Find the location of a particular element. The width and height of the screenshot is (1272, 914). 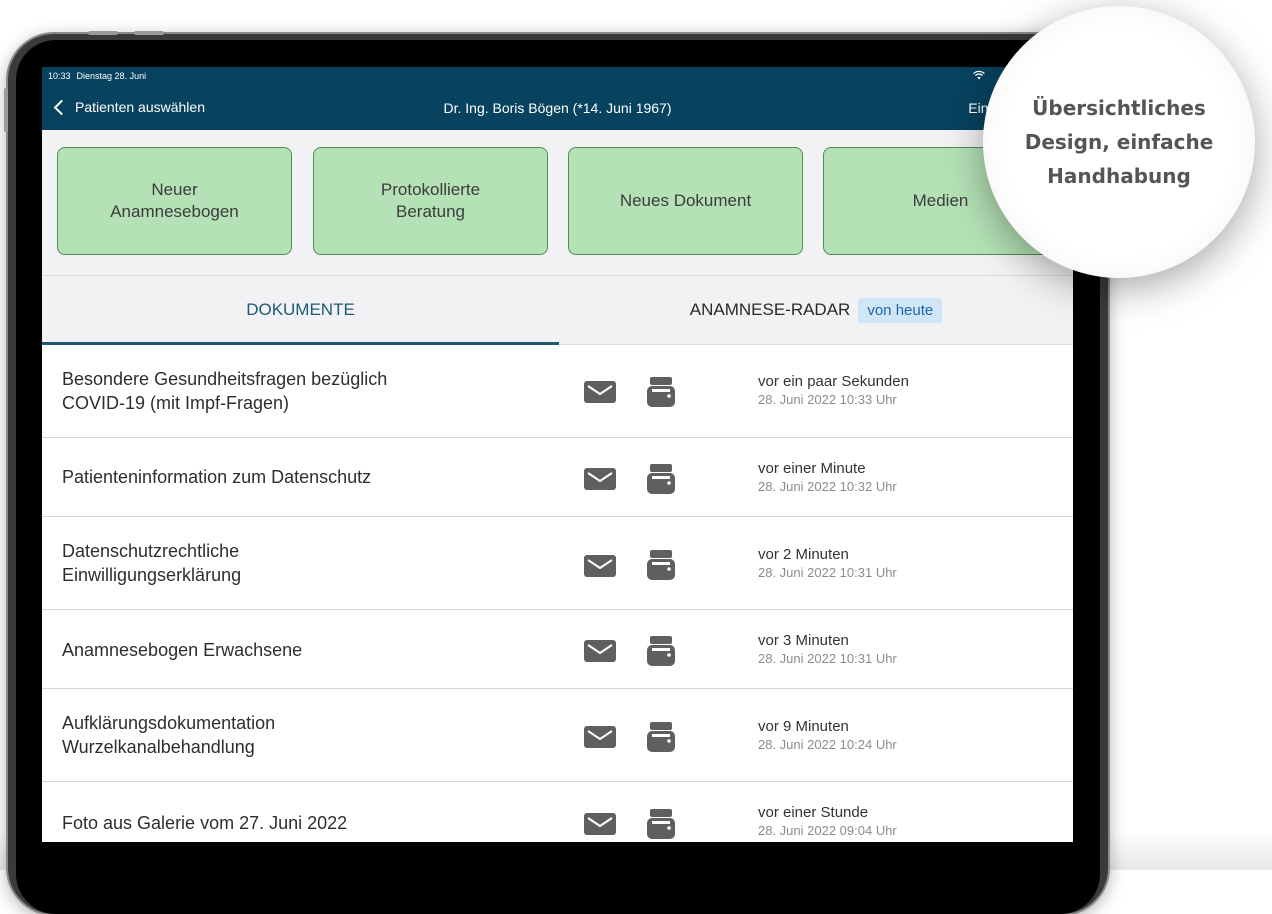

document-title: Patienteninformation zum Datenschutz is located at coordinates (217, 477).